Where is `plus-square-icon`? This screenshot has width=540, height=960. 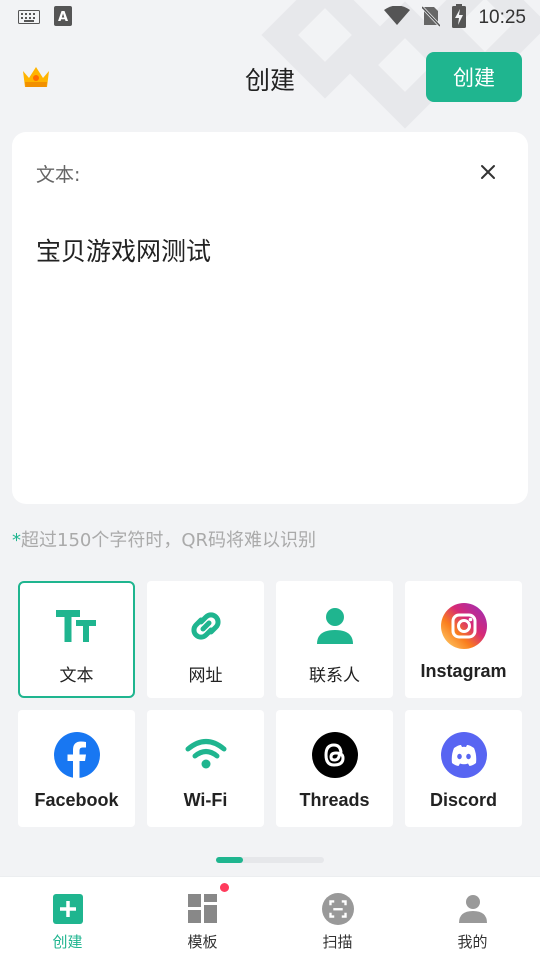 plus-square-icon is located at coordinates (68, 909).